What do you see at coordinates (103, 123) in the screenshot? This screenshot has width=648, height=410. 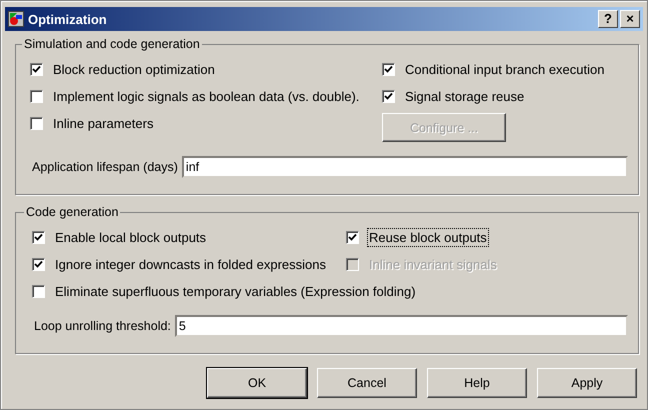 I see `checkbox-label: Inline parameters` at bounding box center [103, 123].